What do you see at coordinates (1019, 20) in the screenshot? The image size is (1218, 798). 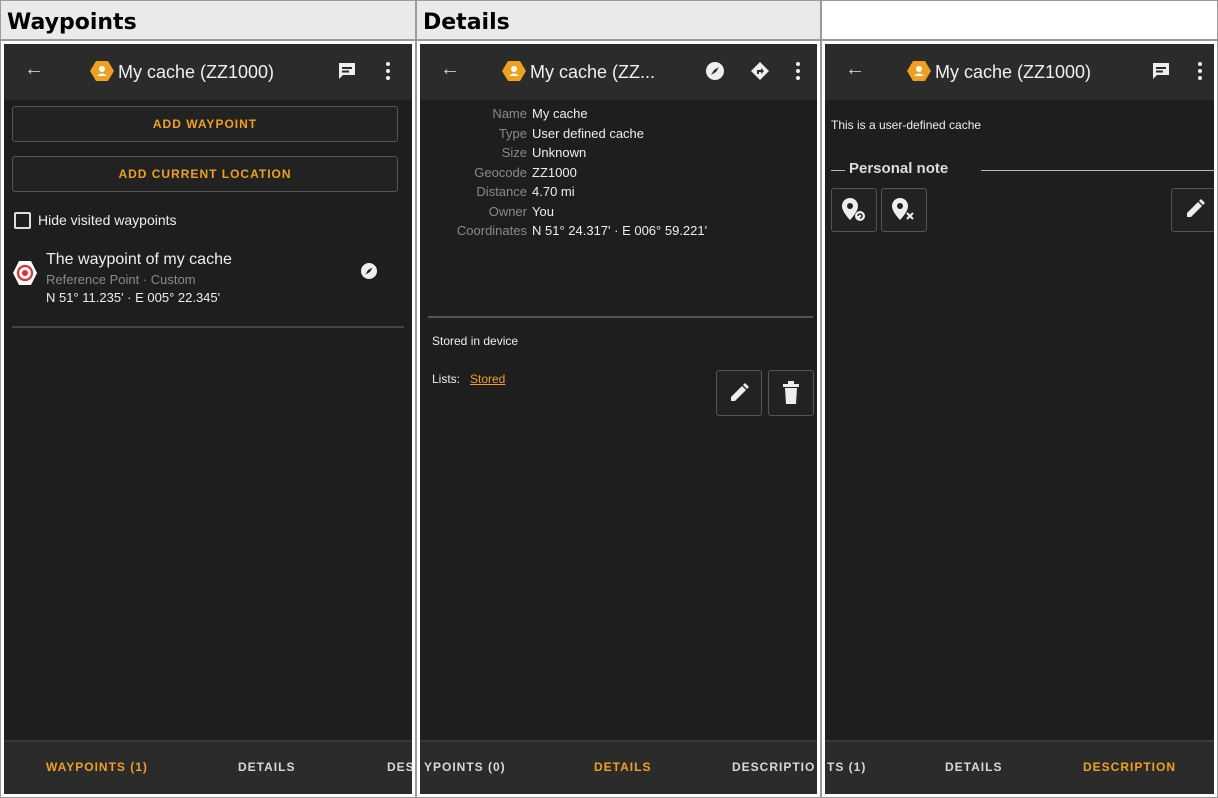 I see `column-header-blank` at bounding box center [1019, 20].